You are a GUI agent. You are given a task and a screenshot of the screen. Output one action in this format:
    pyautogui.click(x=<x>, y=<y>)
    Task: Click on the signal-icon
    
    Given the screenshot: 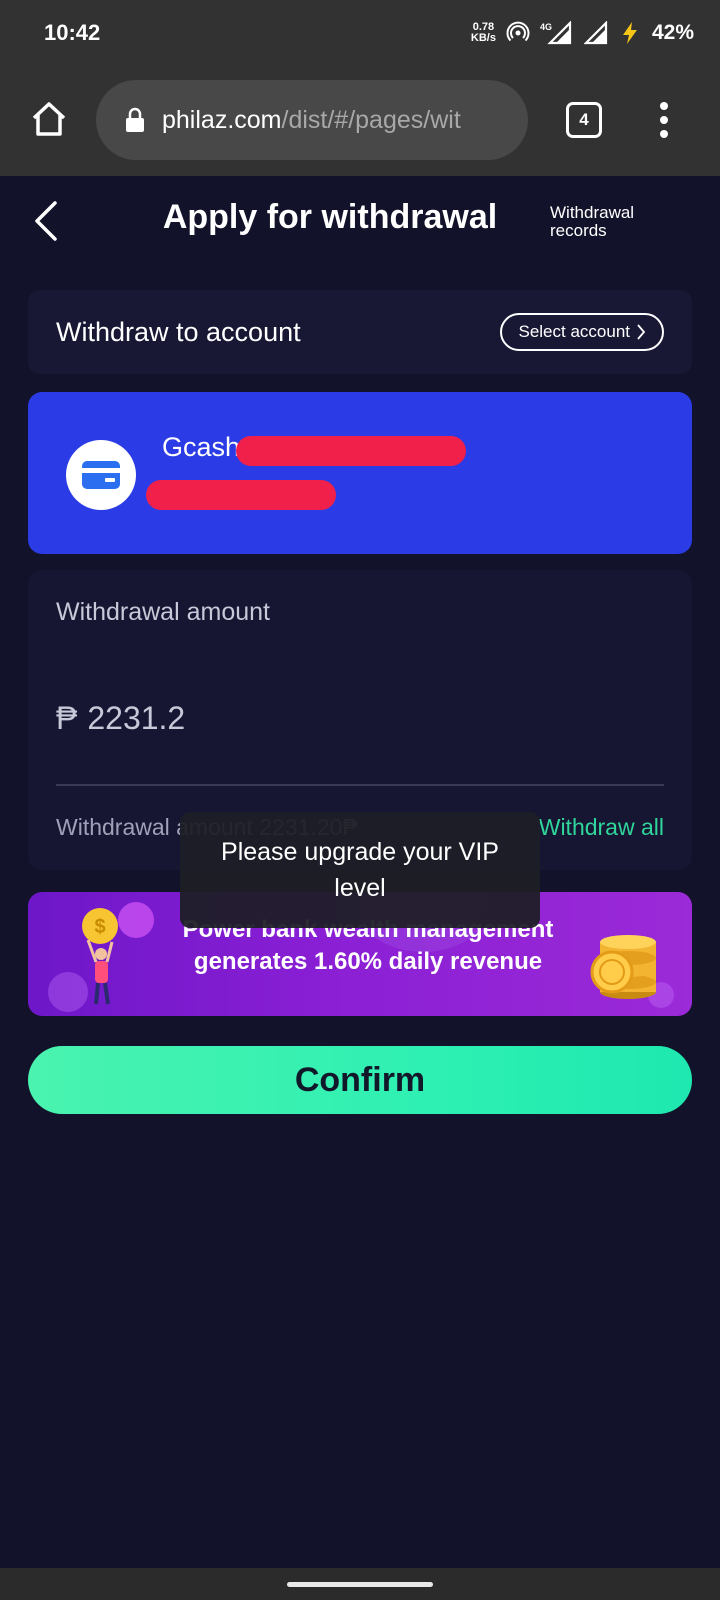 What is the action you would take?
    pyautogui.click(x=595, y=33)
    